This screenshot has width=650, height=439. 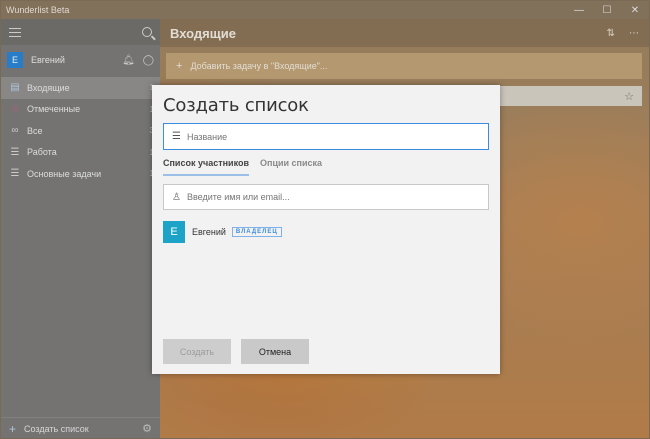 I want to click on tab-list-options: Опции списка, so click(x=291, y=167).